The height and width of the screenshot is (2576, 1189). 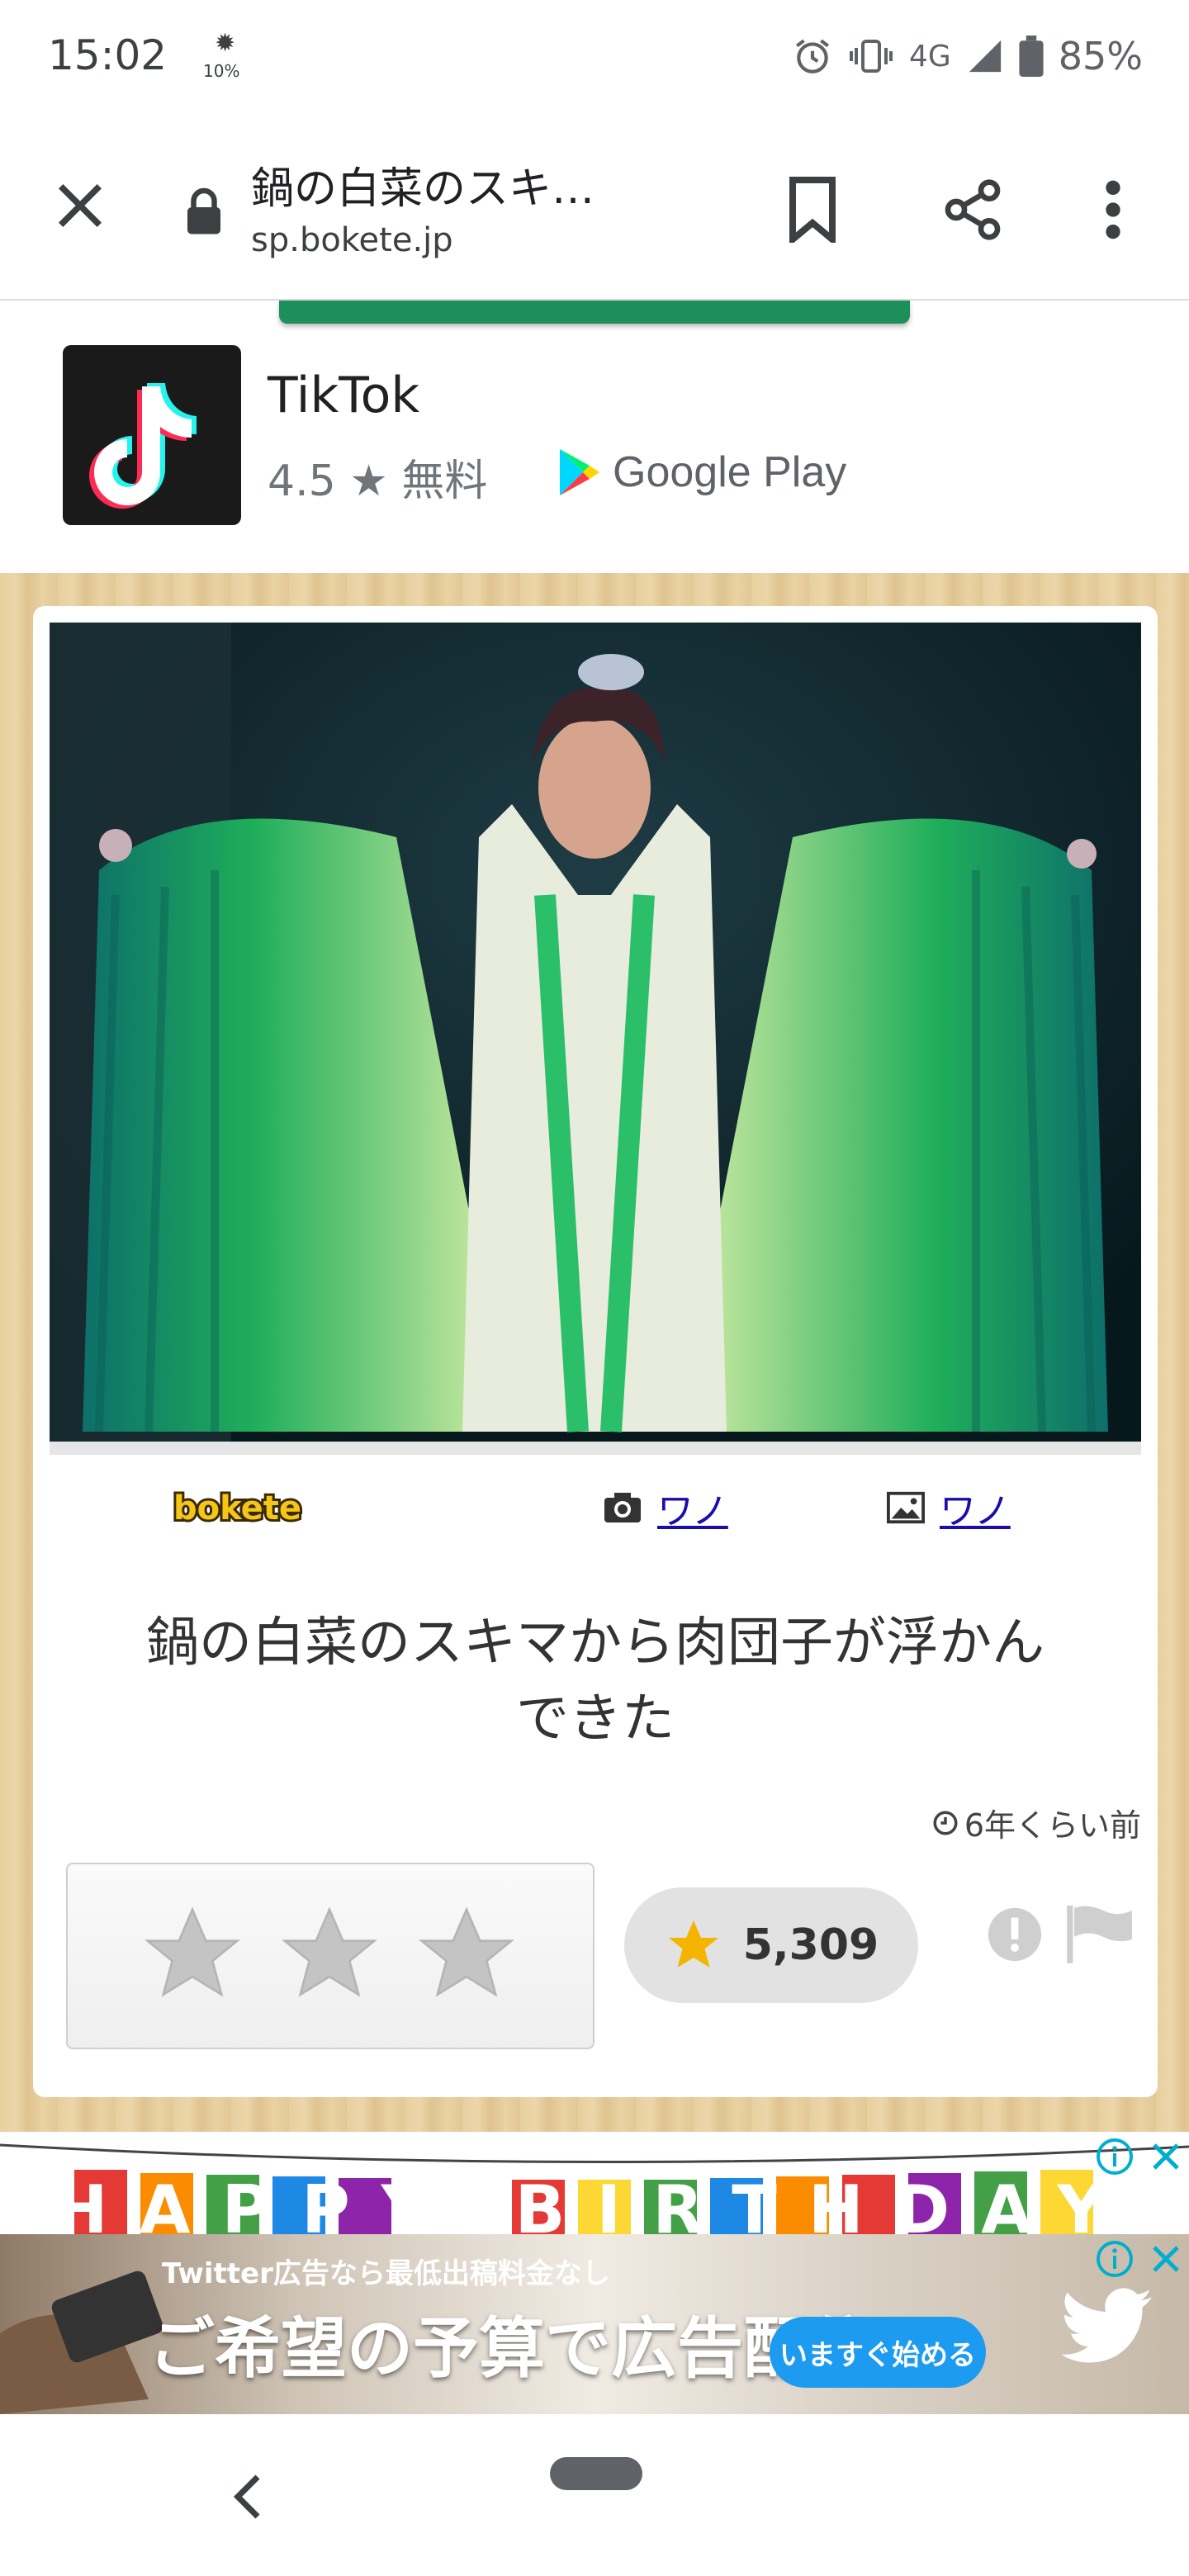 I want to click on status-icons: 4G 85%, so click(x=967, y=56).